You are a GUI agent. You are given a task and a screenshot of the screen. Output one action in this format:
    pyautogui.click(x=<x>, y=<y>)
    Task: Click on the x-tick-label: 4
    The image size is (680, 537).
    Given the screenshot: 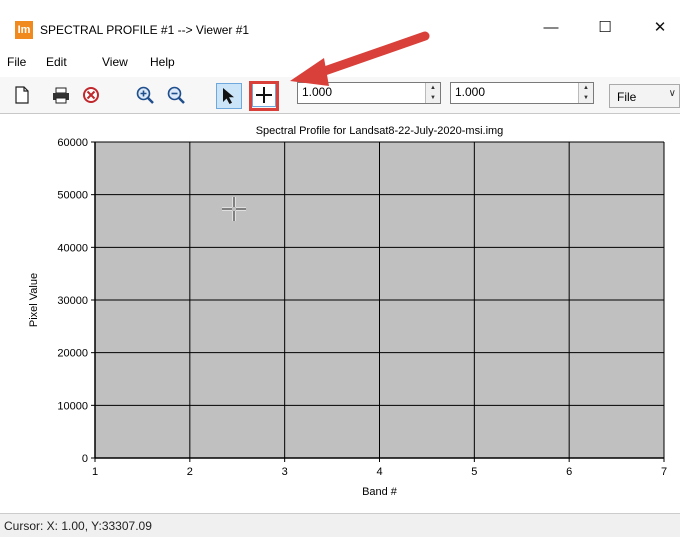 What is the action you would take?
    pyautogui.click(x=379, y=472)
    